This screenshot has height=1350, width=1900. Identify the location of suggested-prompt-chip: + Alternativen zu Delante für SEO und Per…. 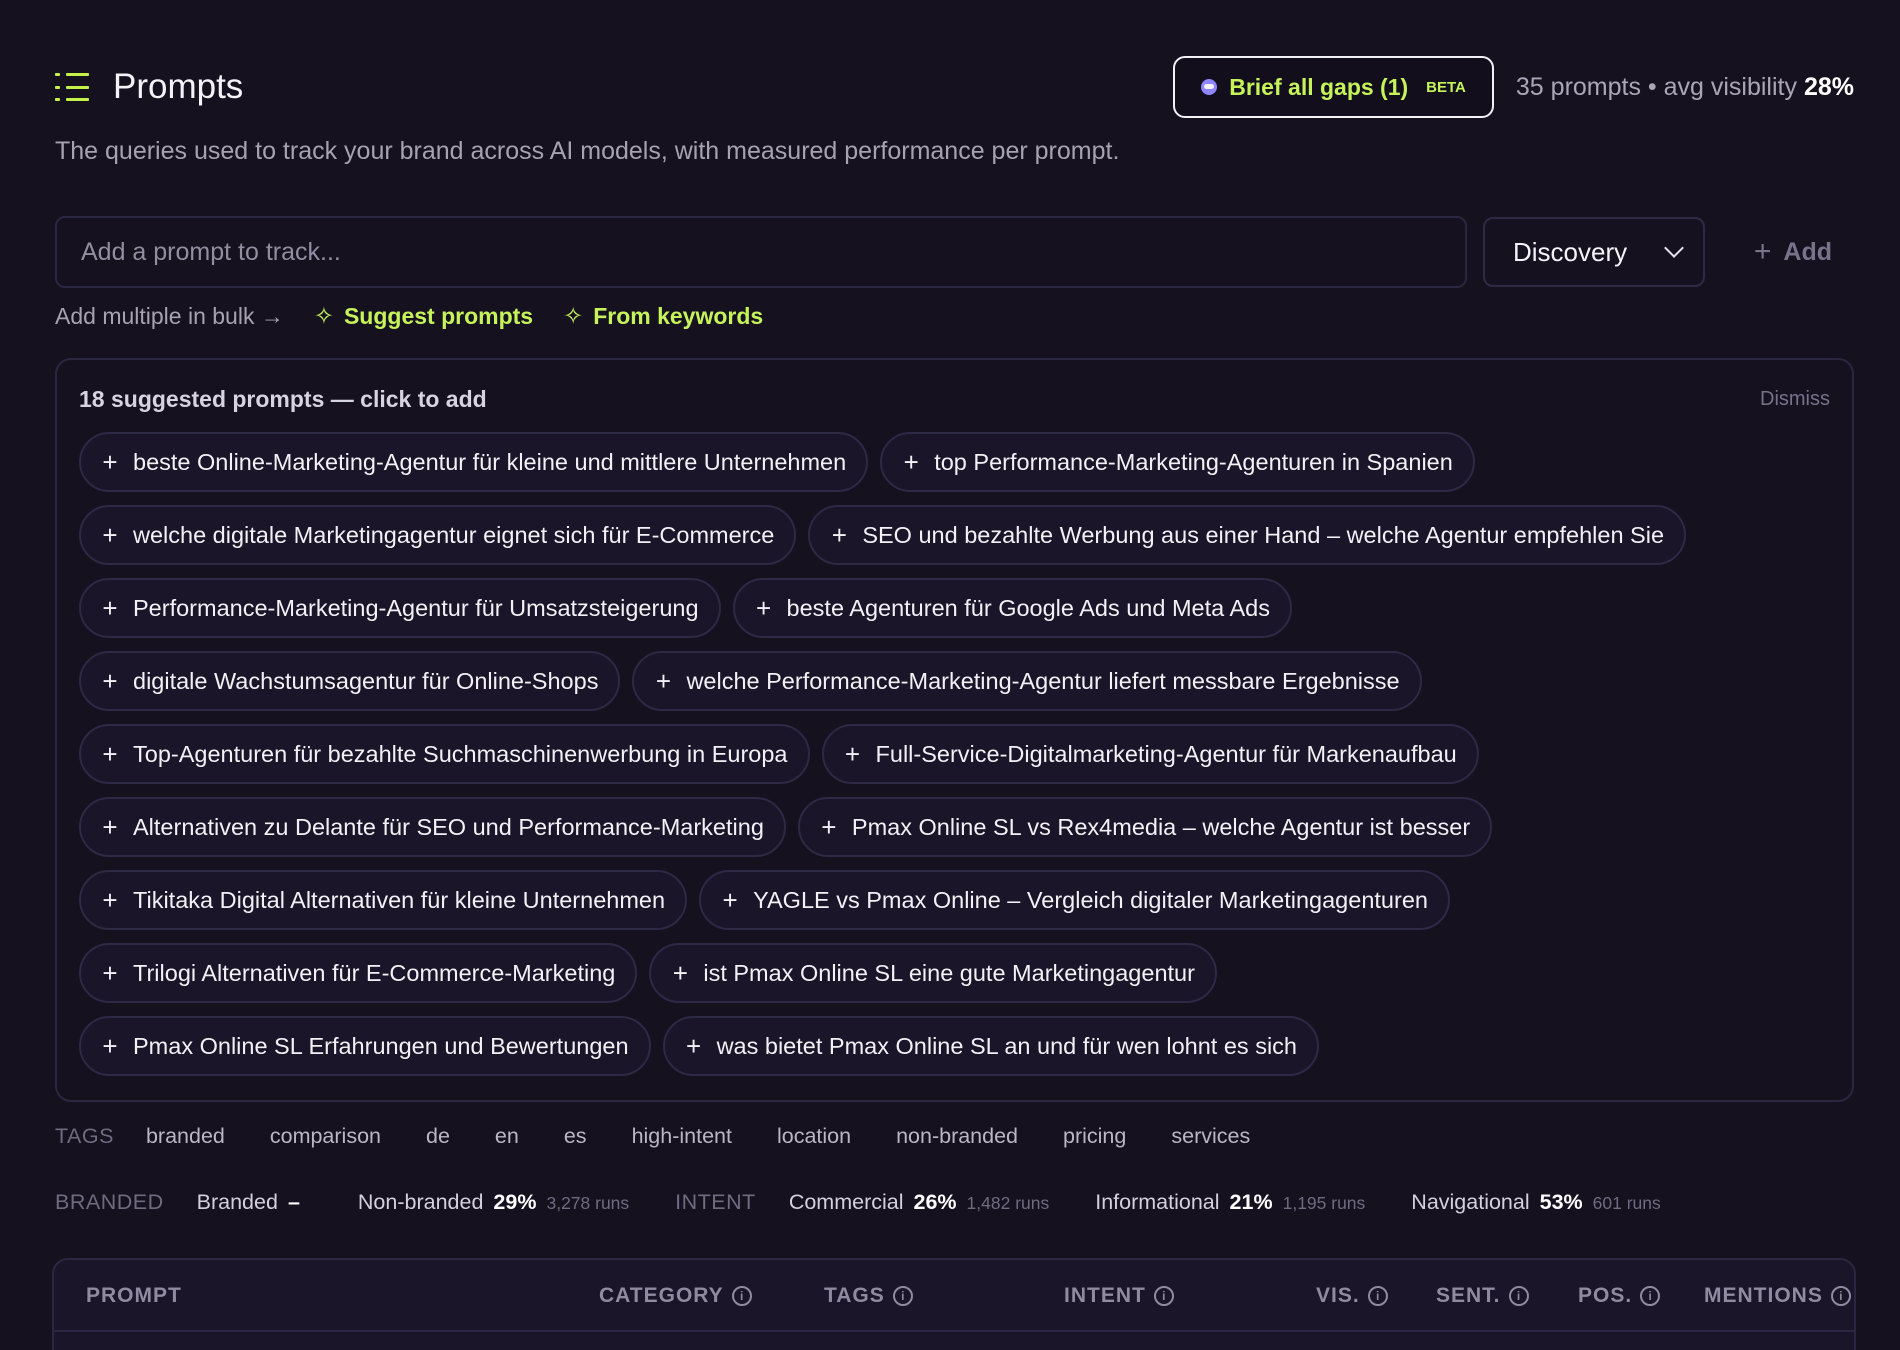
(432, 827).